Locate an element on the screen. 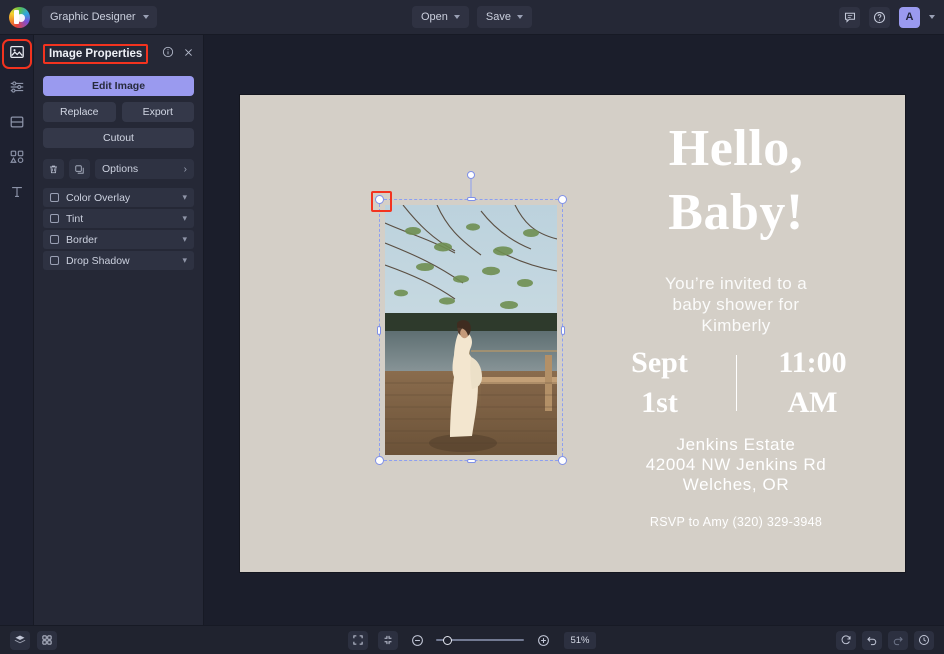 The image size is (944, 654). design-date: Sept 1st is located at coordinates (660, 383).